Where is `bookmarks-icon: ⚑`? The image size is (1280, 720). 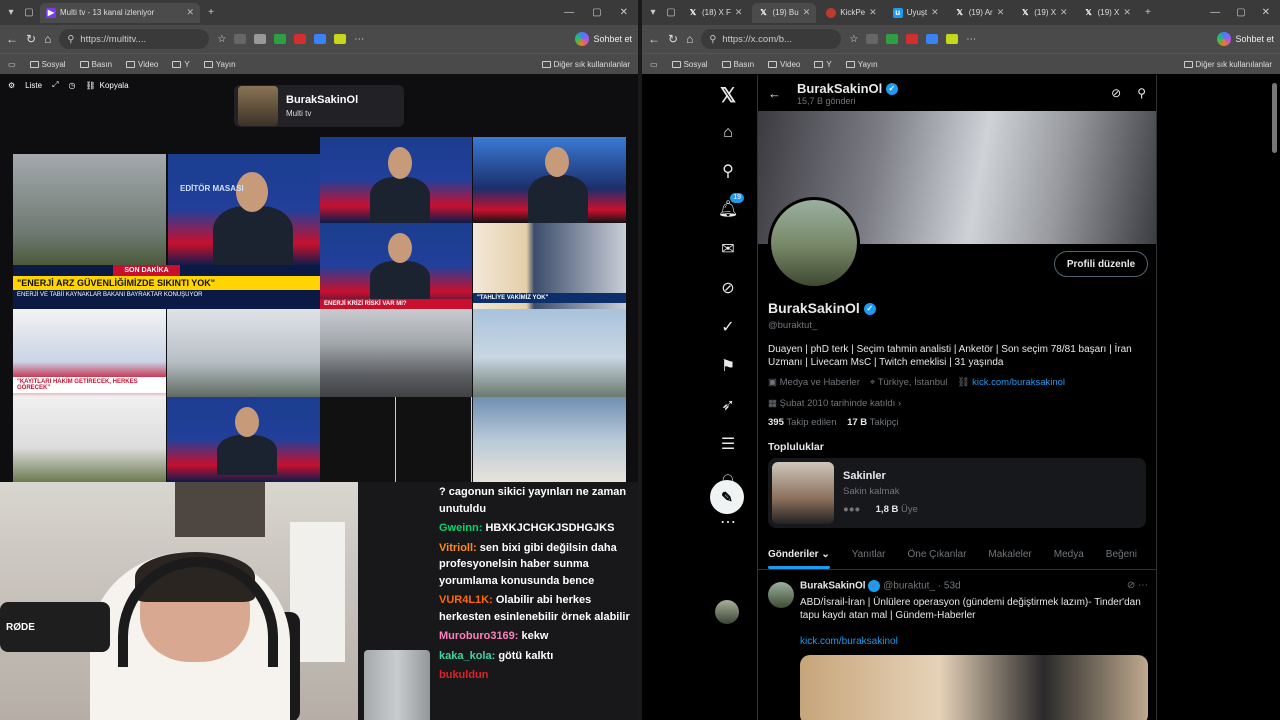 bookmarks-icon: ⚑ is located at coordinates (728, 366).